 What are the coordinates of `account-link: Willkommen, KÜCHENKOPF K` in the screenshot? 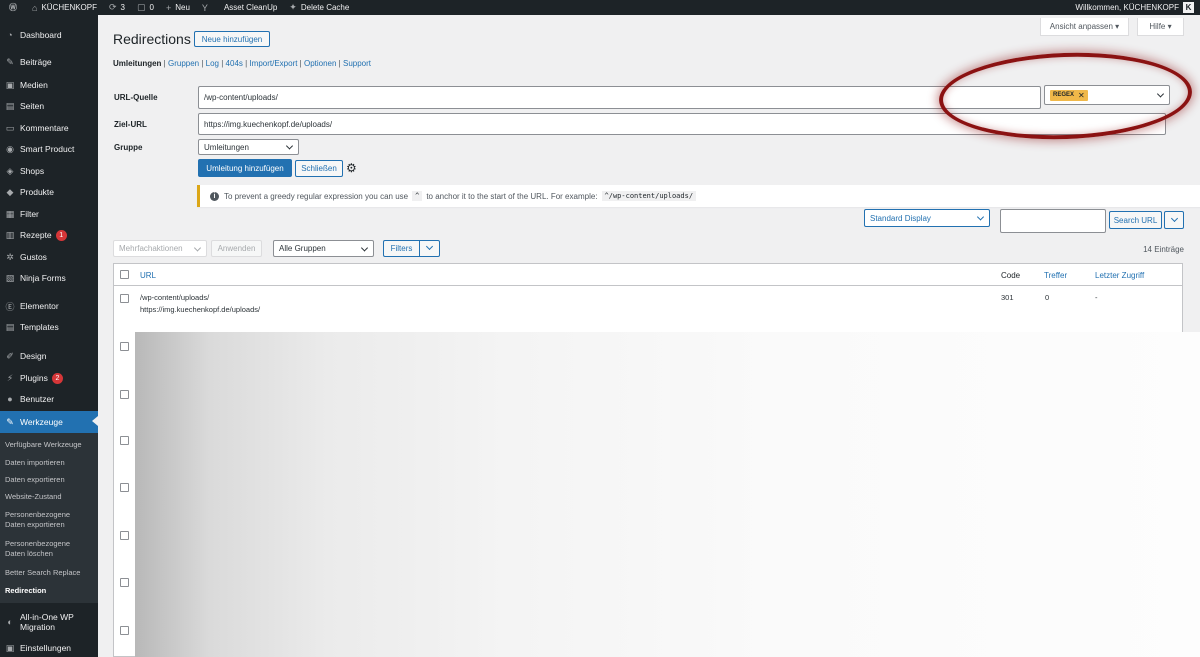 It's located at (1134, 7).